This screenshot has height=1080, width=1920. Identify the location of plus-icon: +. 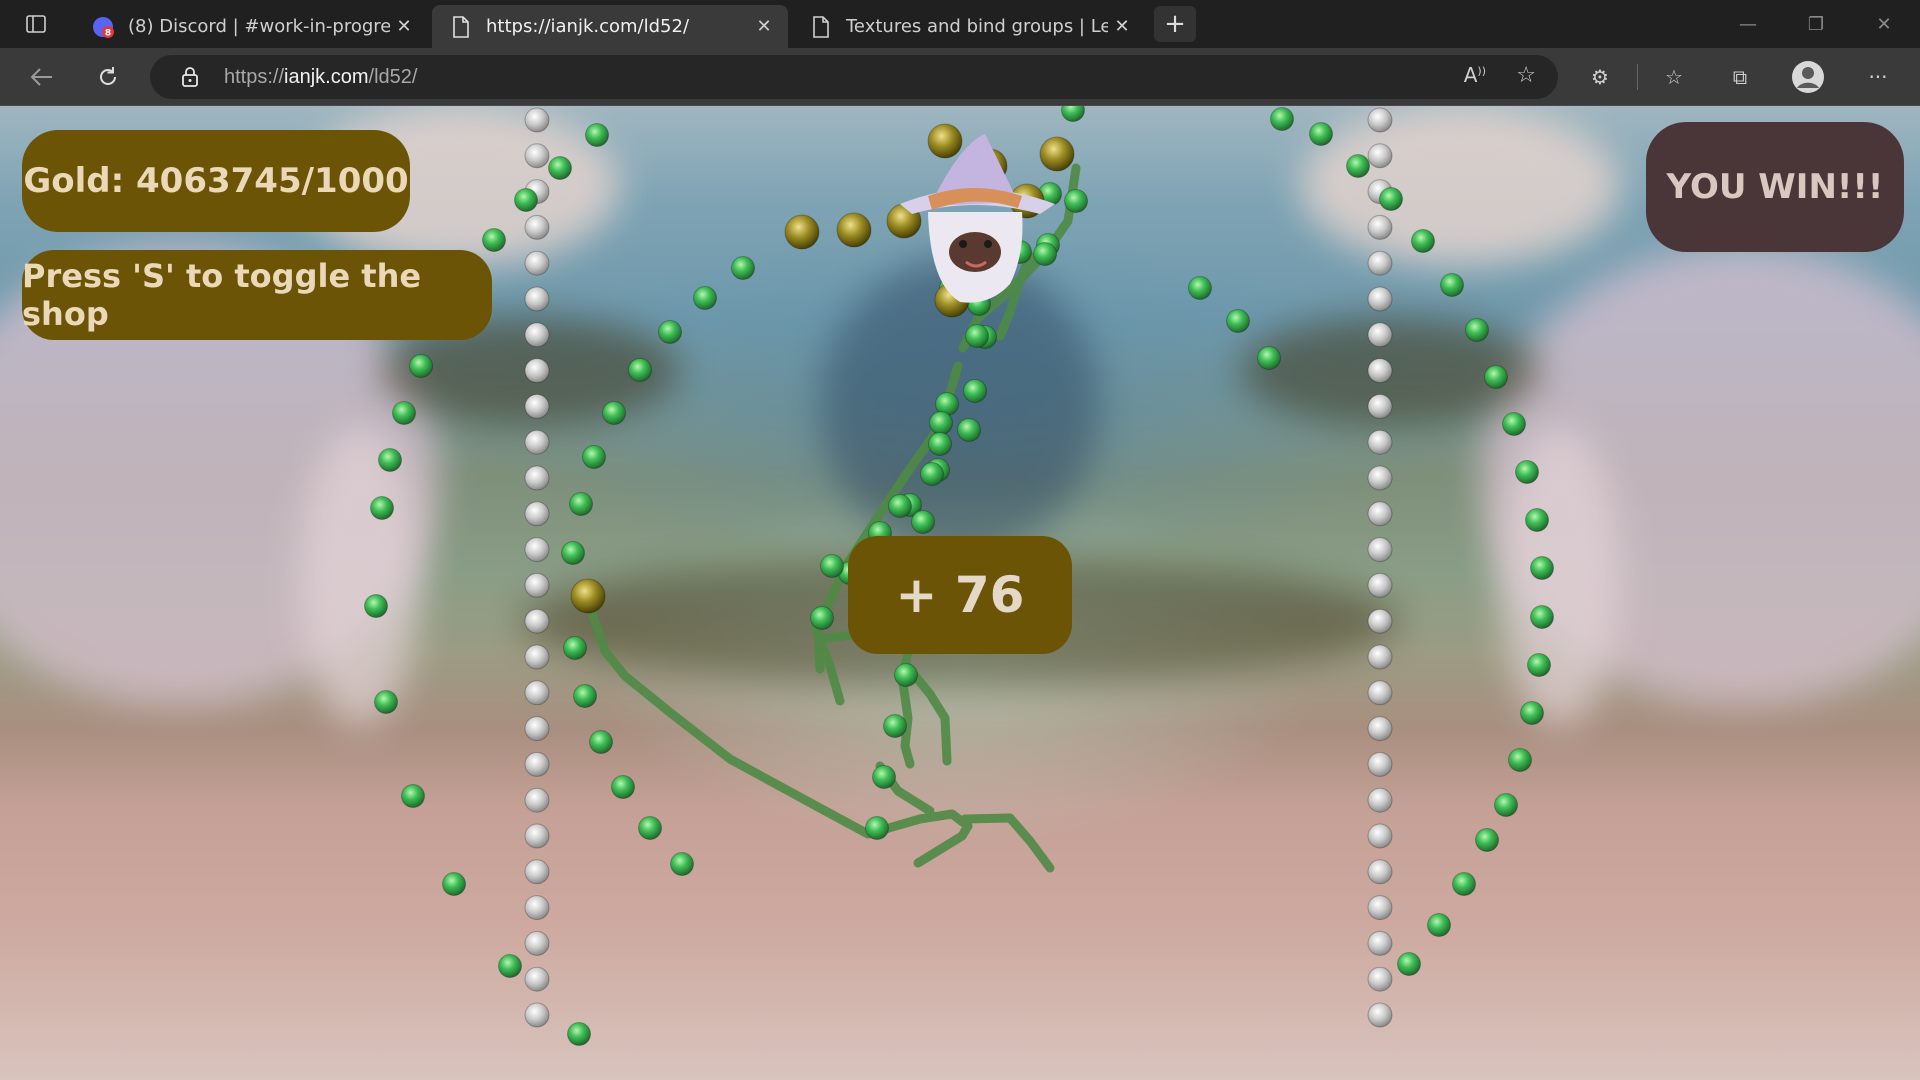
(1175, 24).